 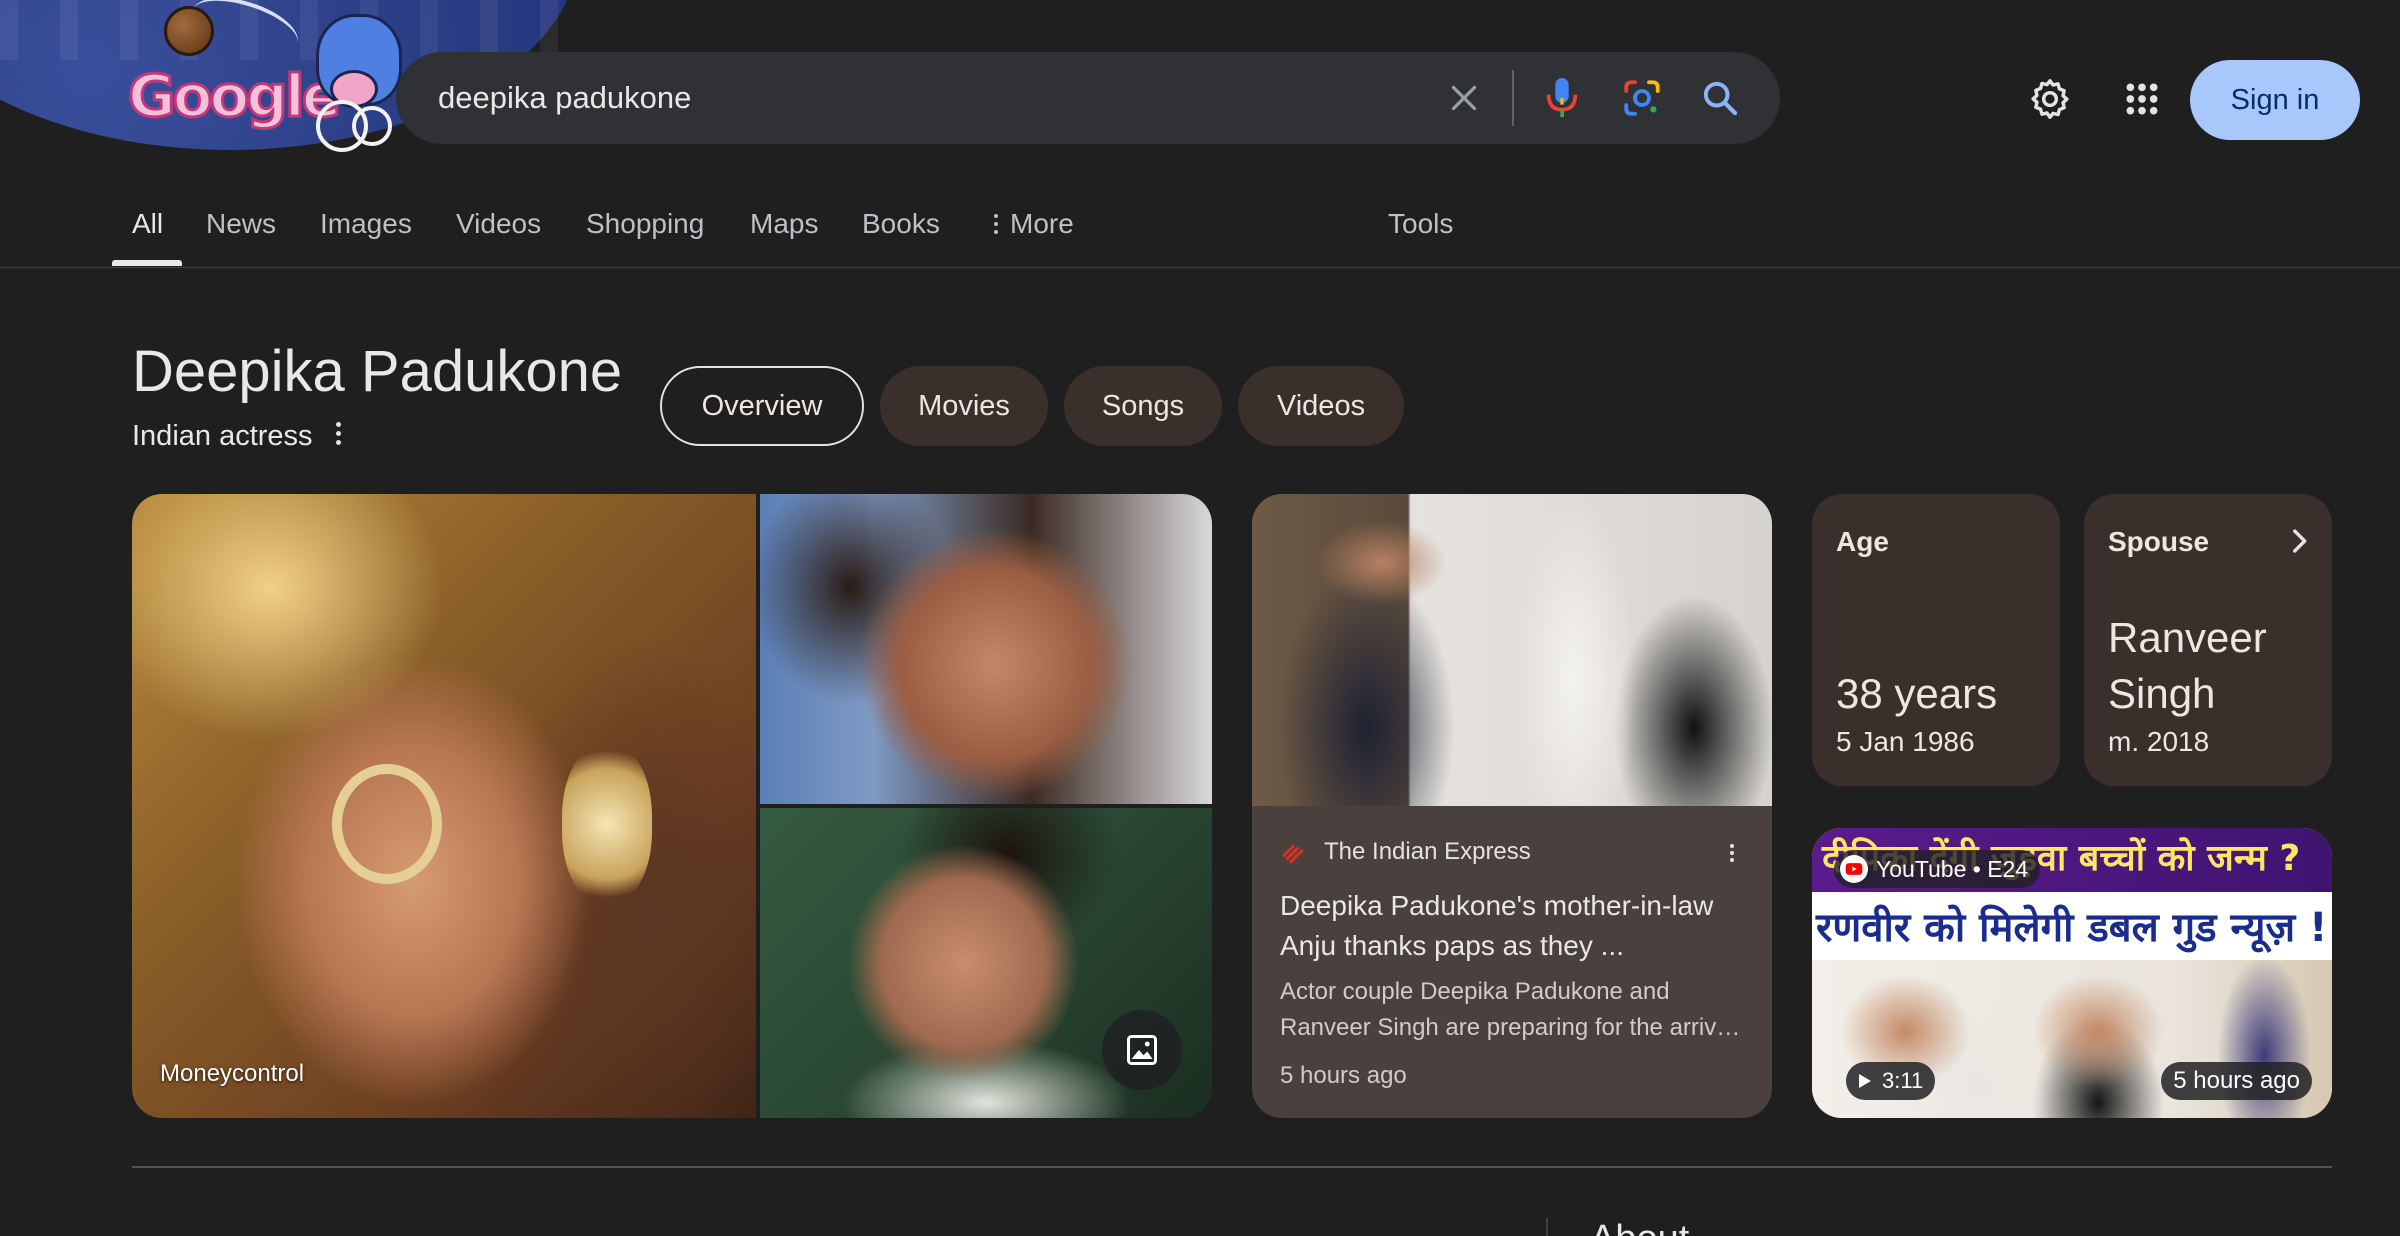 I want to click on entity-subtitle: Indian actress, so click(x=222, y=436).